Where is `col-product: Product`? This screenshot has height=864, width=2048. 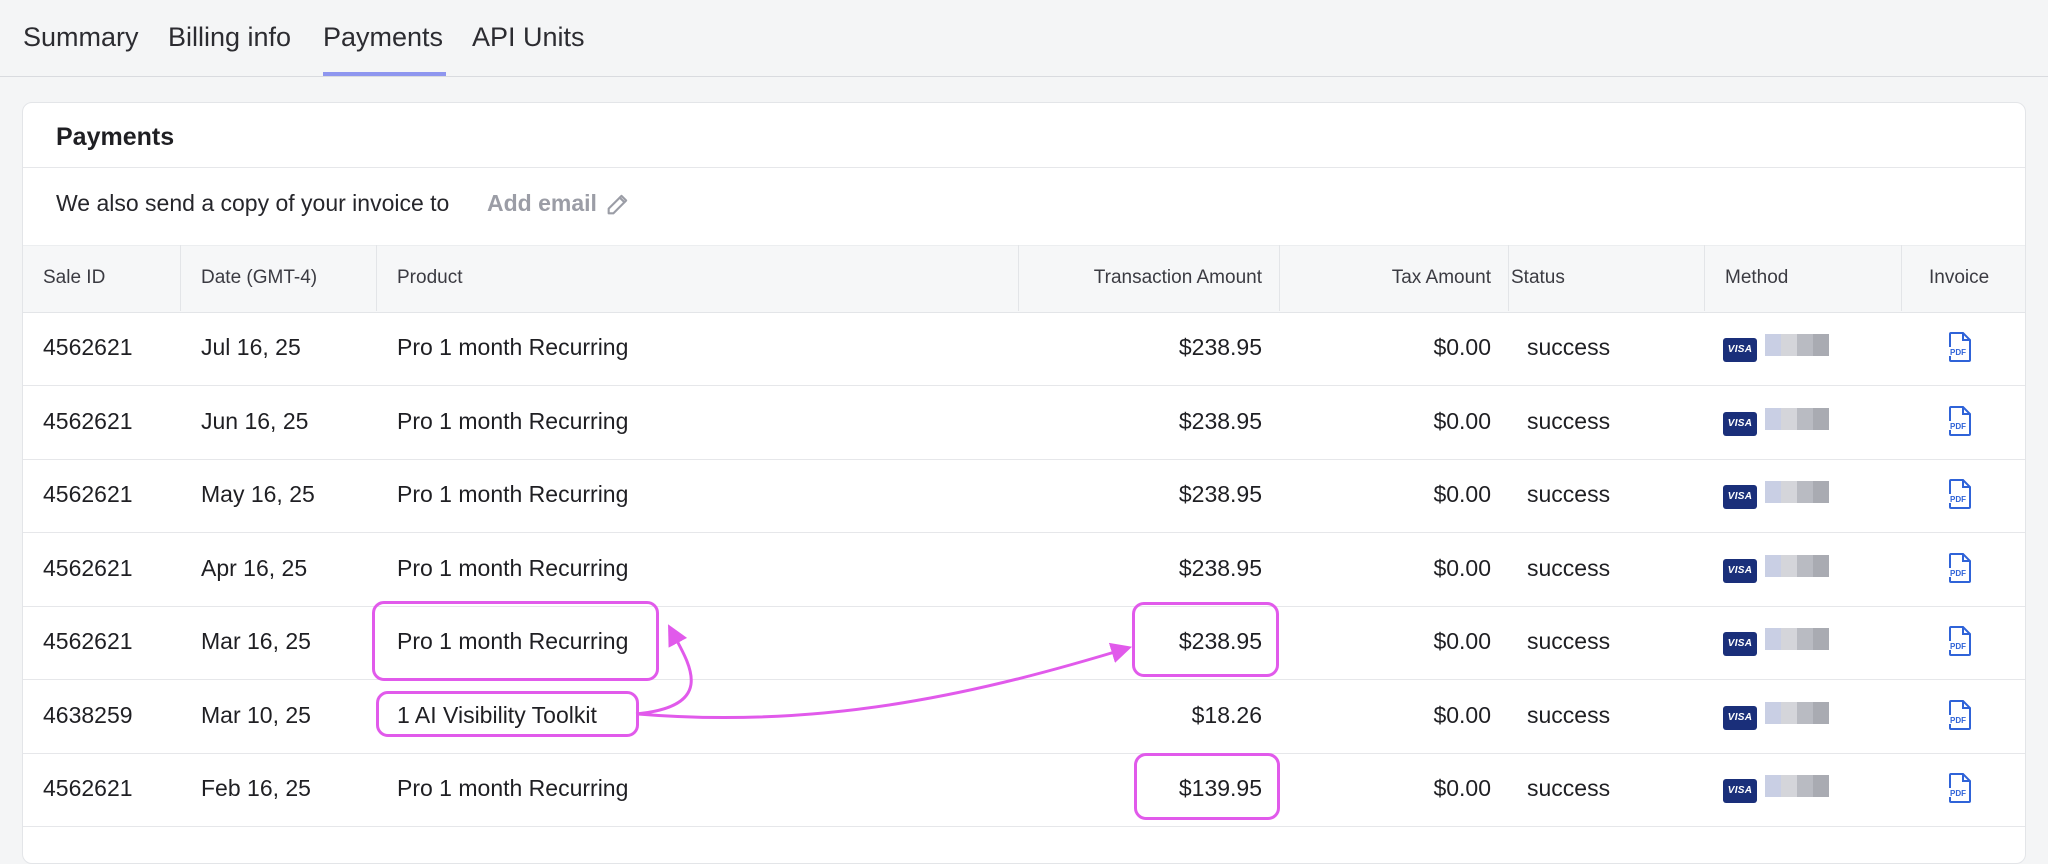 col-product: Product is located at coordinates (430, 277).